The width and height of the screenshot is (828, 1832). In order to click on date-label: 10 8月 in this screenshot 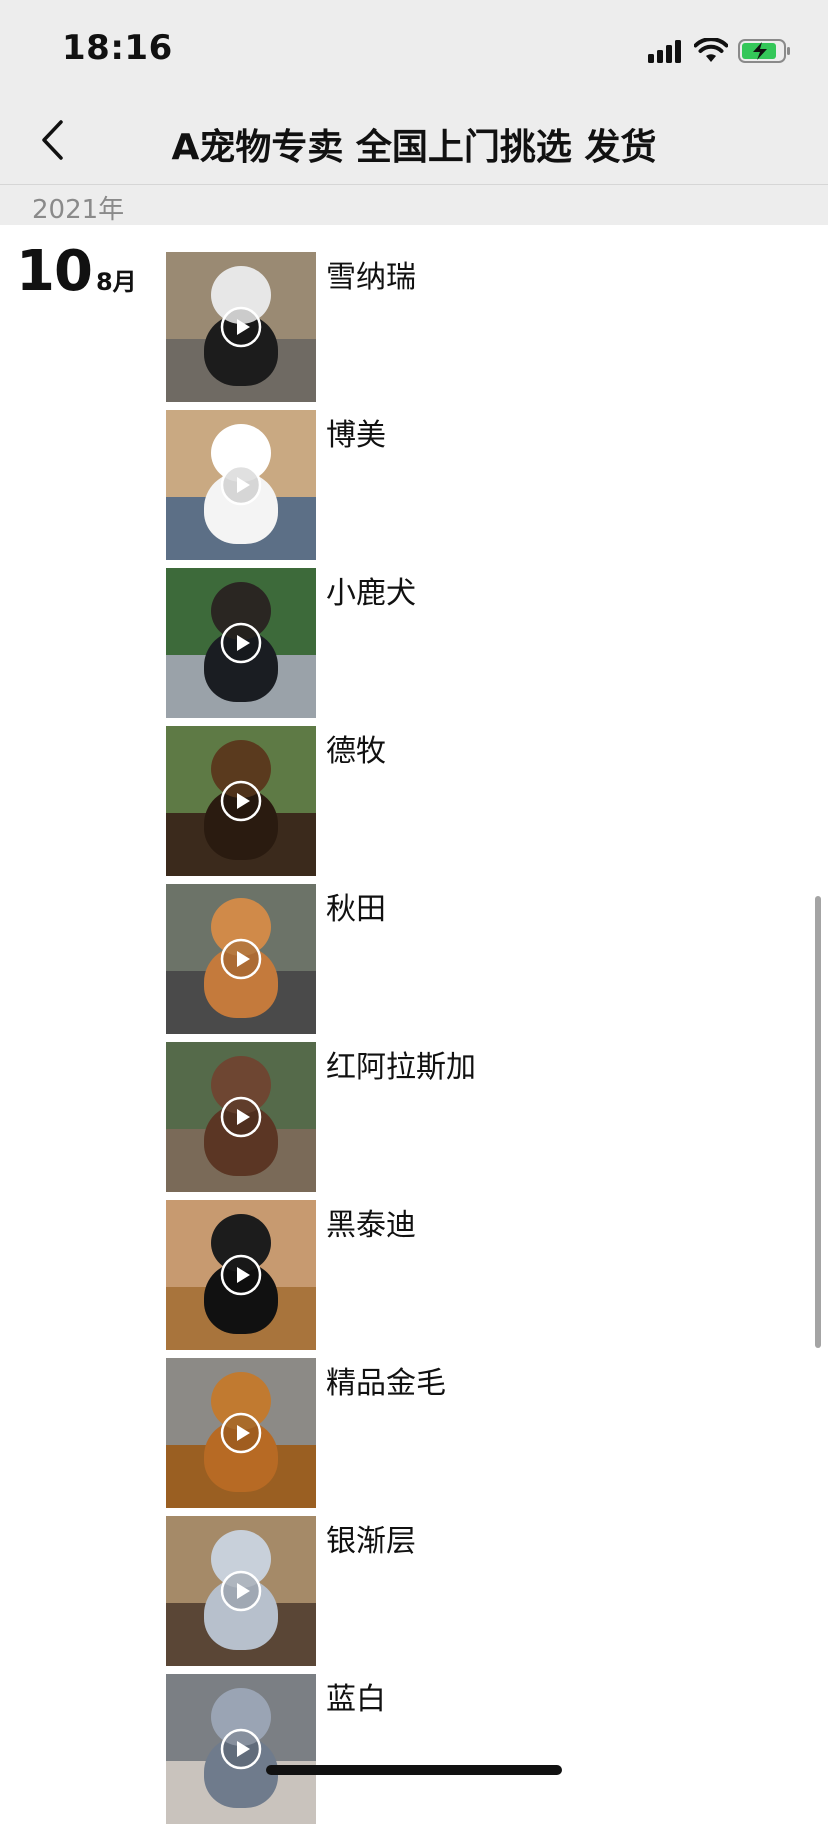, I will do `click(76, 272)`.